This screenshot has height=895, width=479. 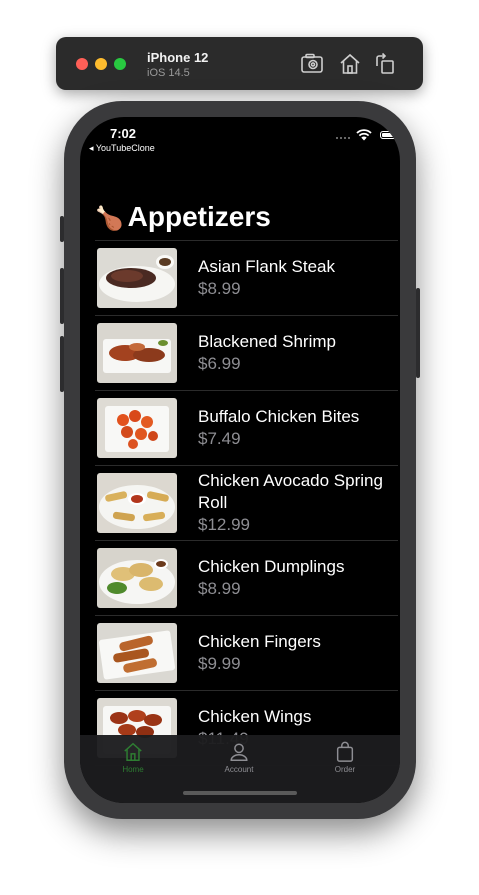 I want to click on menu-item: Chicken Avocado Spring Roll $12.99, so click(x=246, y=503).